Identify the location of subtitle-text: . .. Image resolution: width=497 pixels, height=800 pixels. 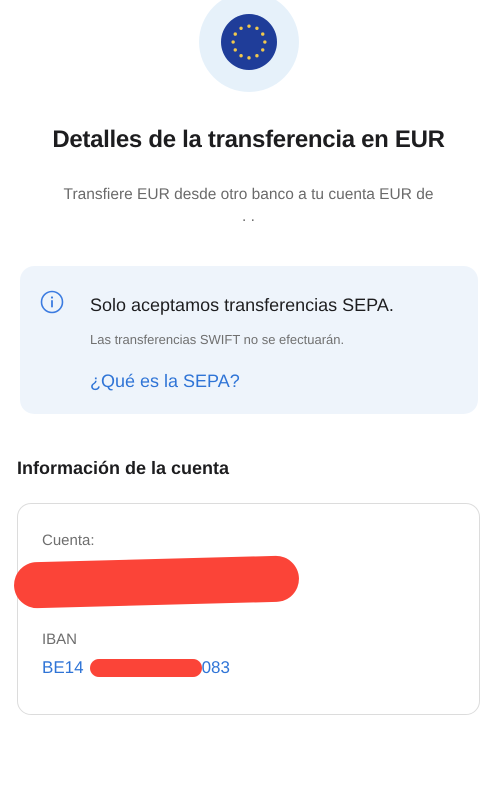
(248, 217).